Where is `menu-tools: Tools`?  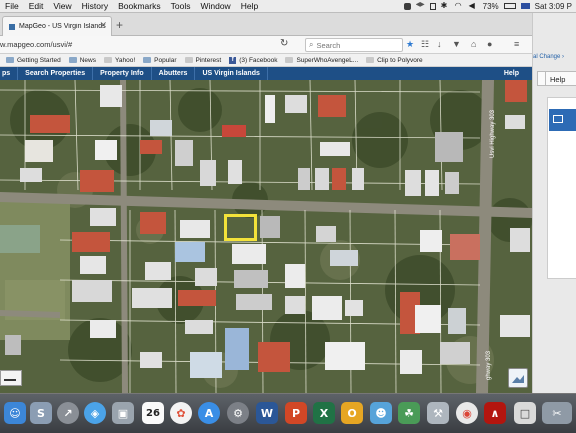 menu-tools: Tools is located at coordinates (181, 6).